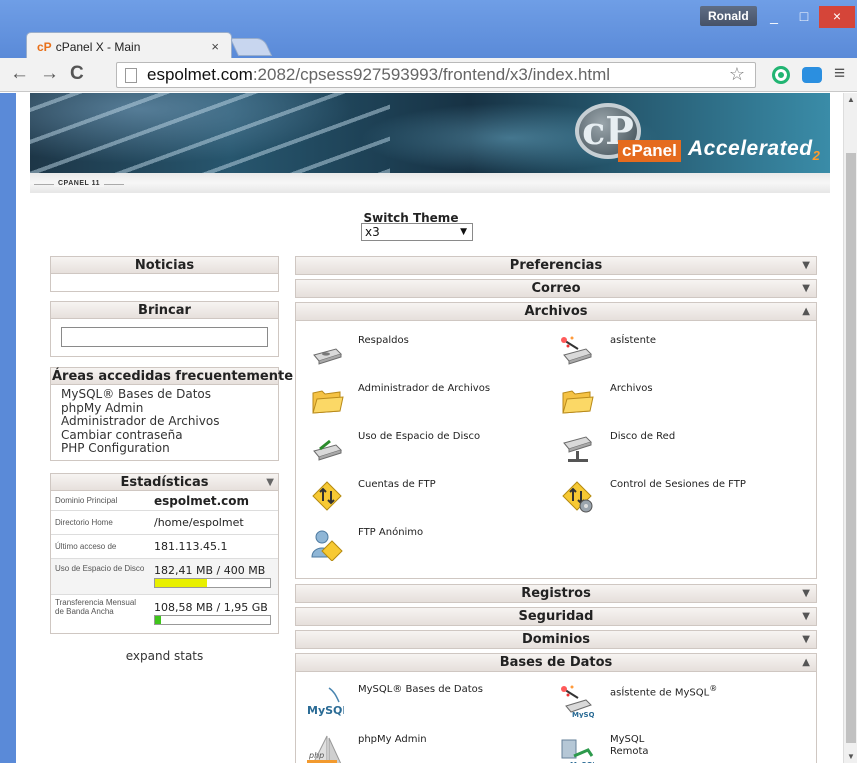 Image resolution: width=857 pixels, height=763 pixels. I want to click on item-file-manager: Administrador de Archivos, so click(430, 403).